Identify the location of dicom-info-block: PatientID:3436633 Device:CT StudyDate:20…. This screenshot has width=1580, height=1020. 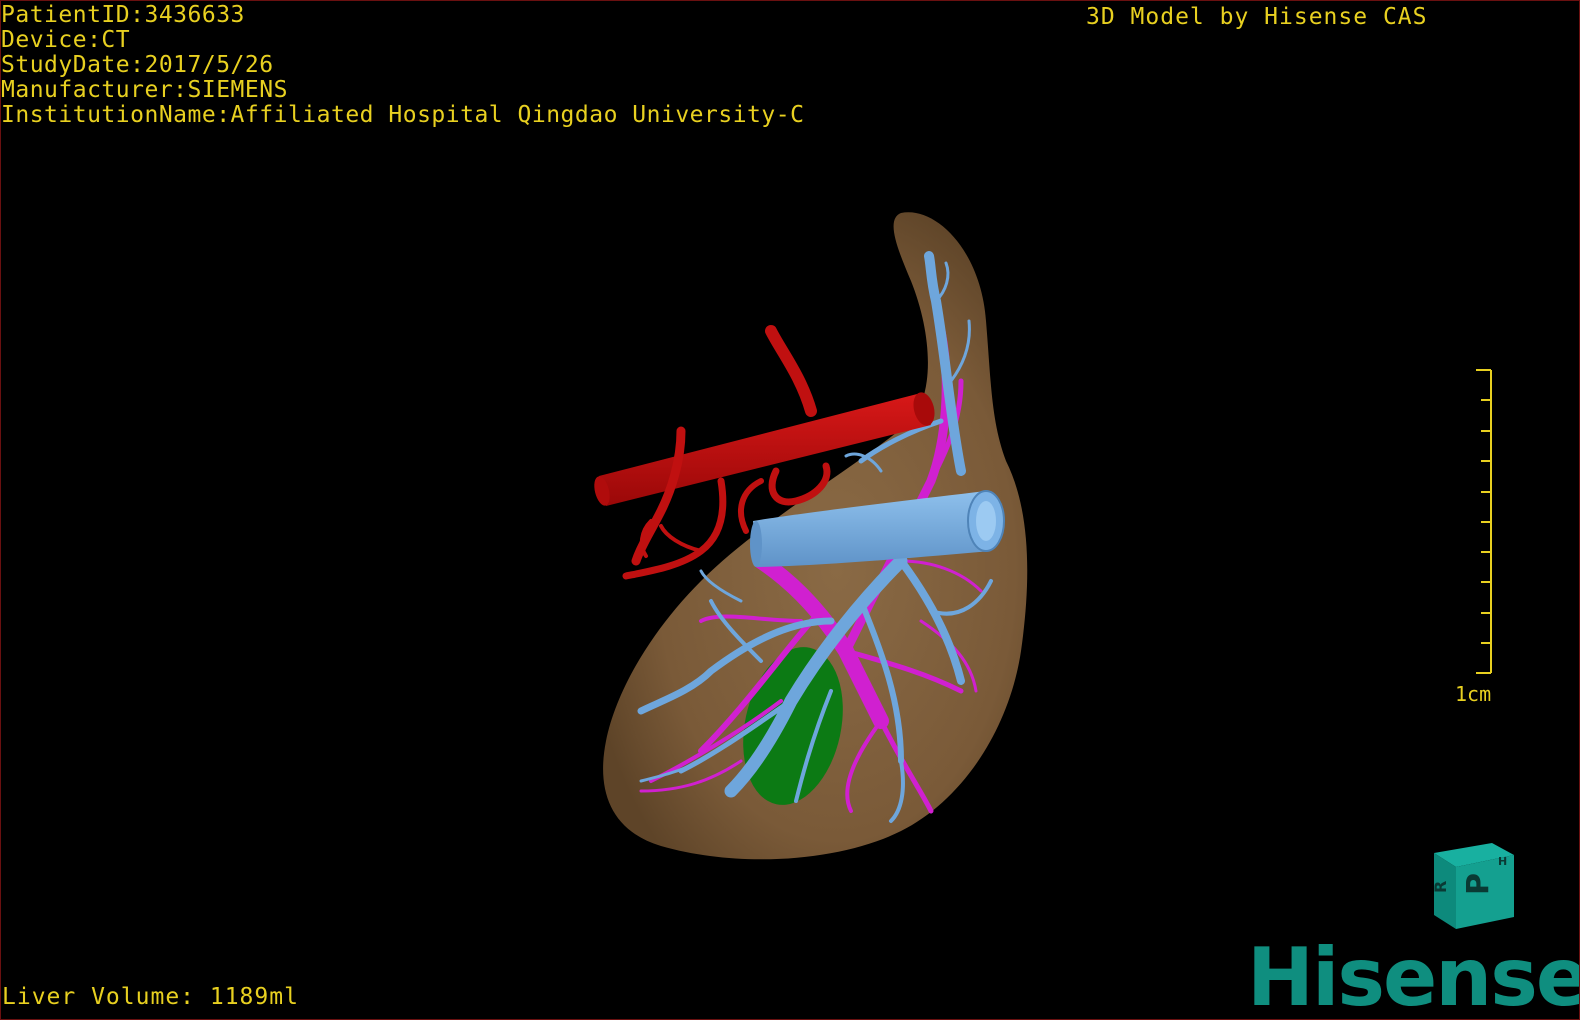
(402, 65).